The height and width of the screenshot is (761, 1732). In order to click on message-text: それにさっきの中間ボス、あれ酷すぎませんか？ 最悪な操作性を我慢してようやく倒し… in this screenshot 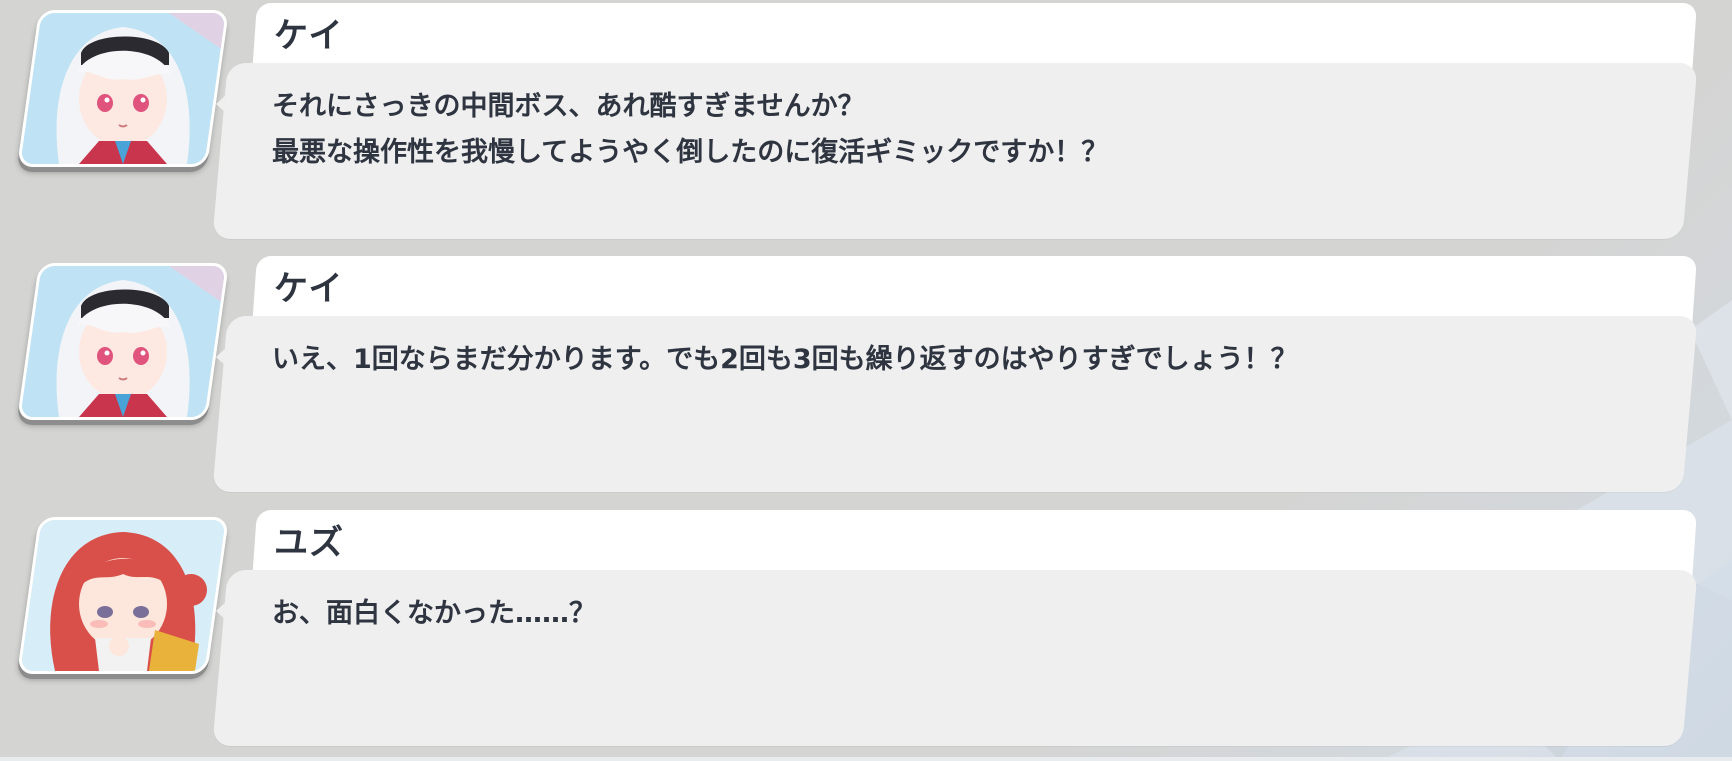, I will do `click(962, 130)`.